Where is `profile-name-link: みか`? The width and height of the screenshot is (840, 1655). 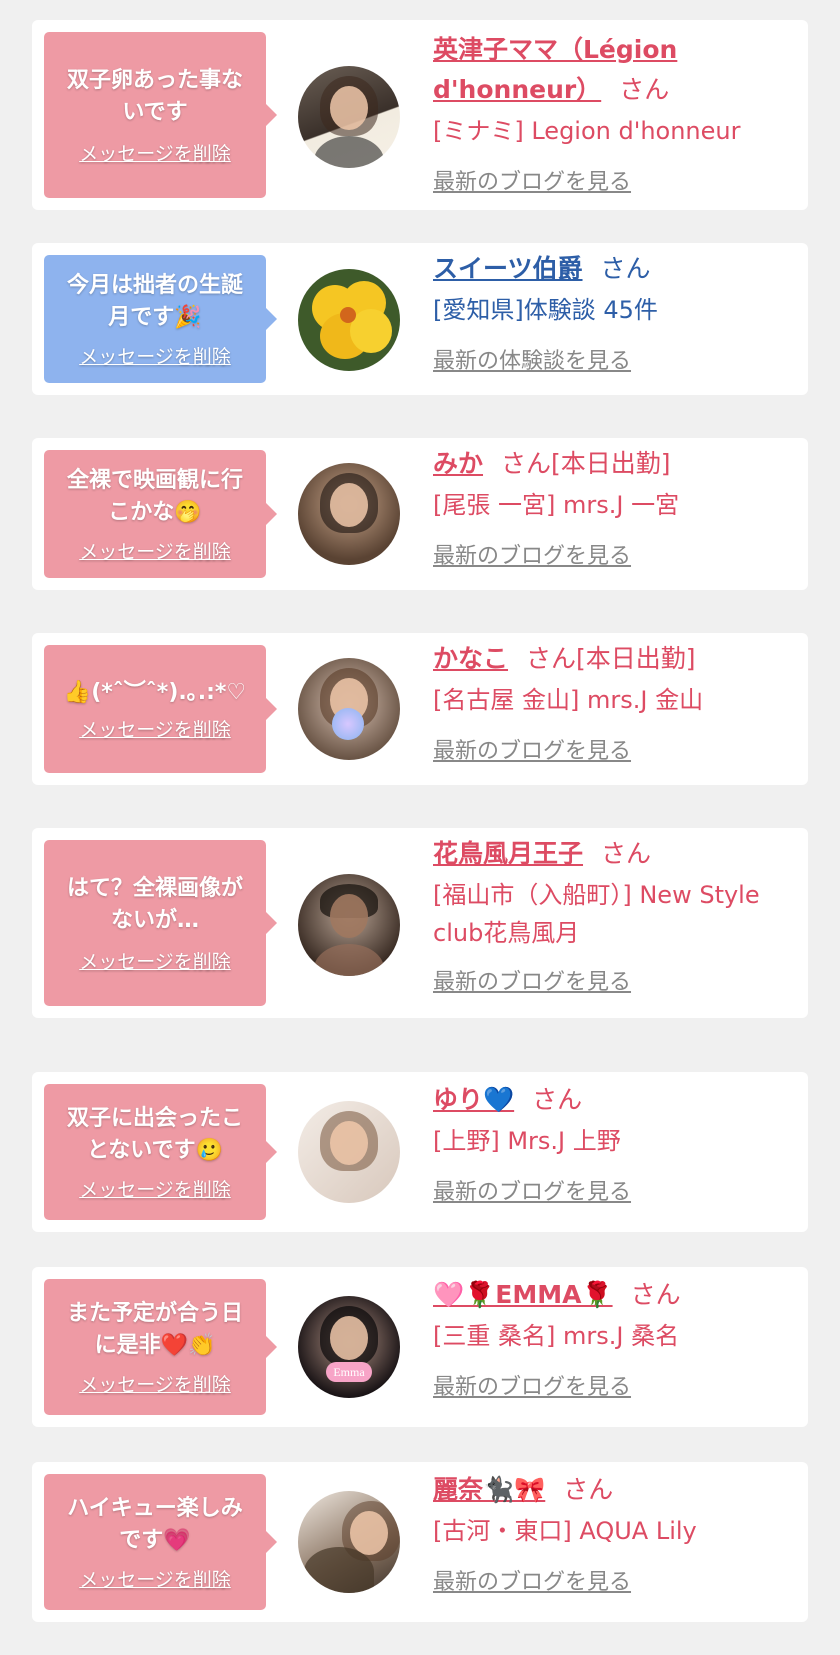 profile-name-link: みか is located at coordinates (458, 463).